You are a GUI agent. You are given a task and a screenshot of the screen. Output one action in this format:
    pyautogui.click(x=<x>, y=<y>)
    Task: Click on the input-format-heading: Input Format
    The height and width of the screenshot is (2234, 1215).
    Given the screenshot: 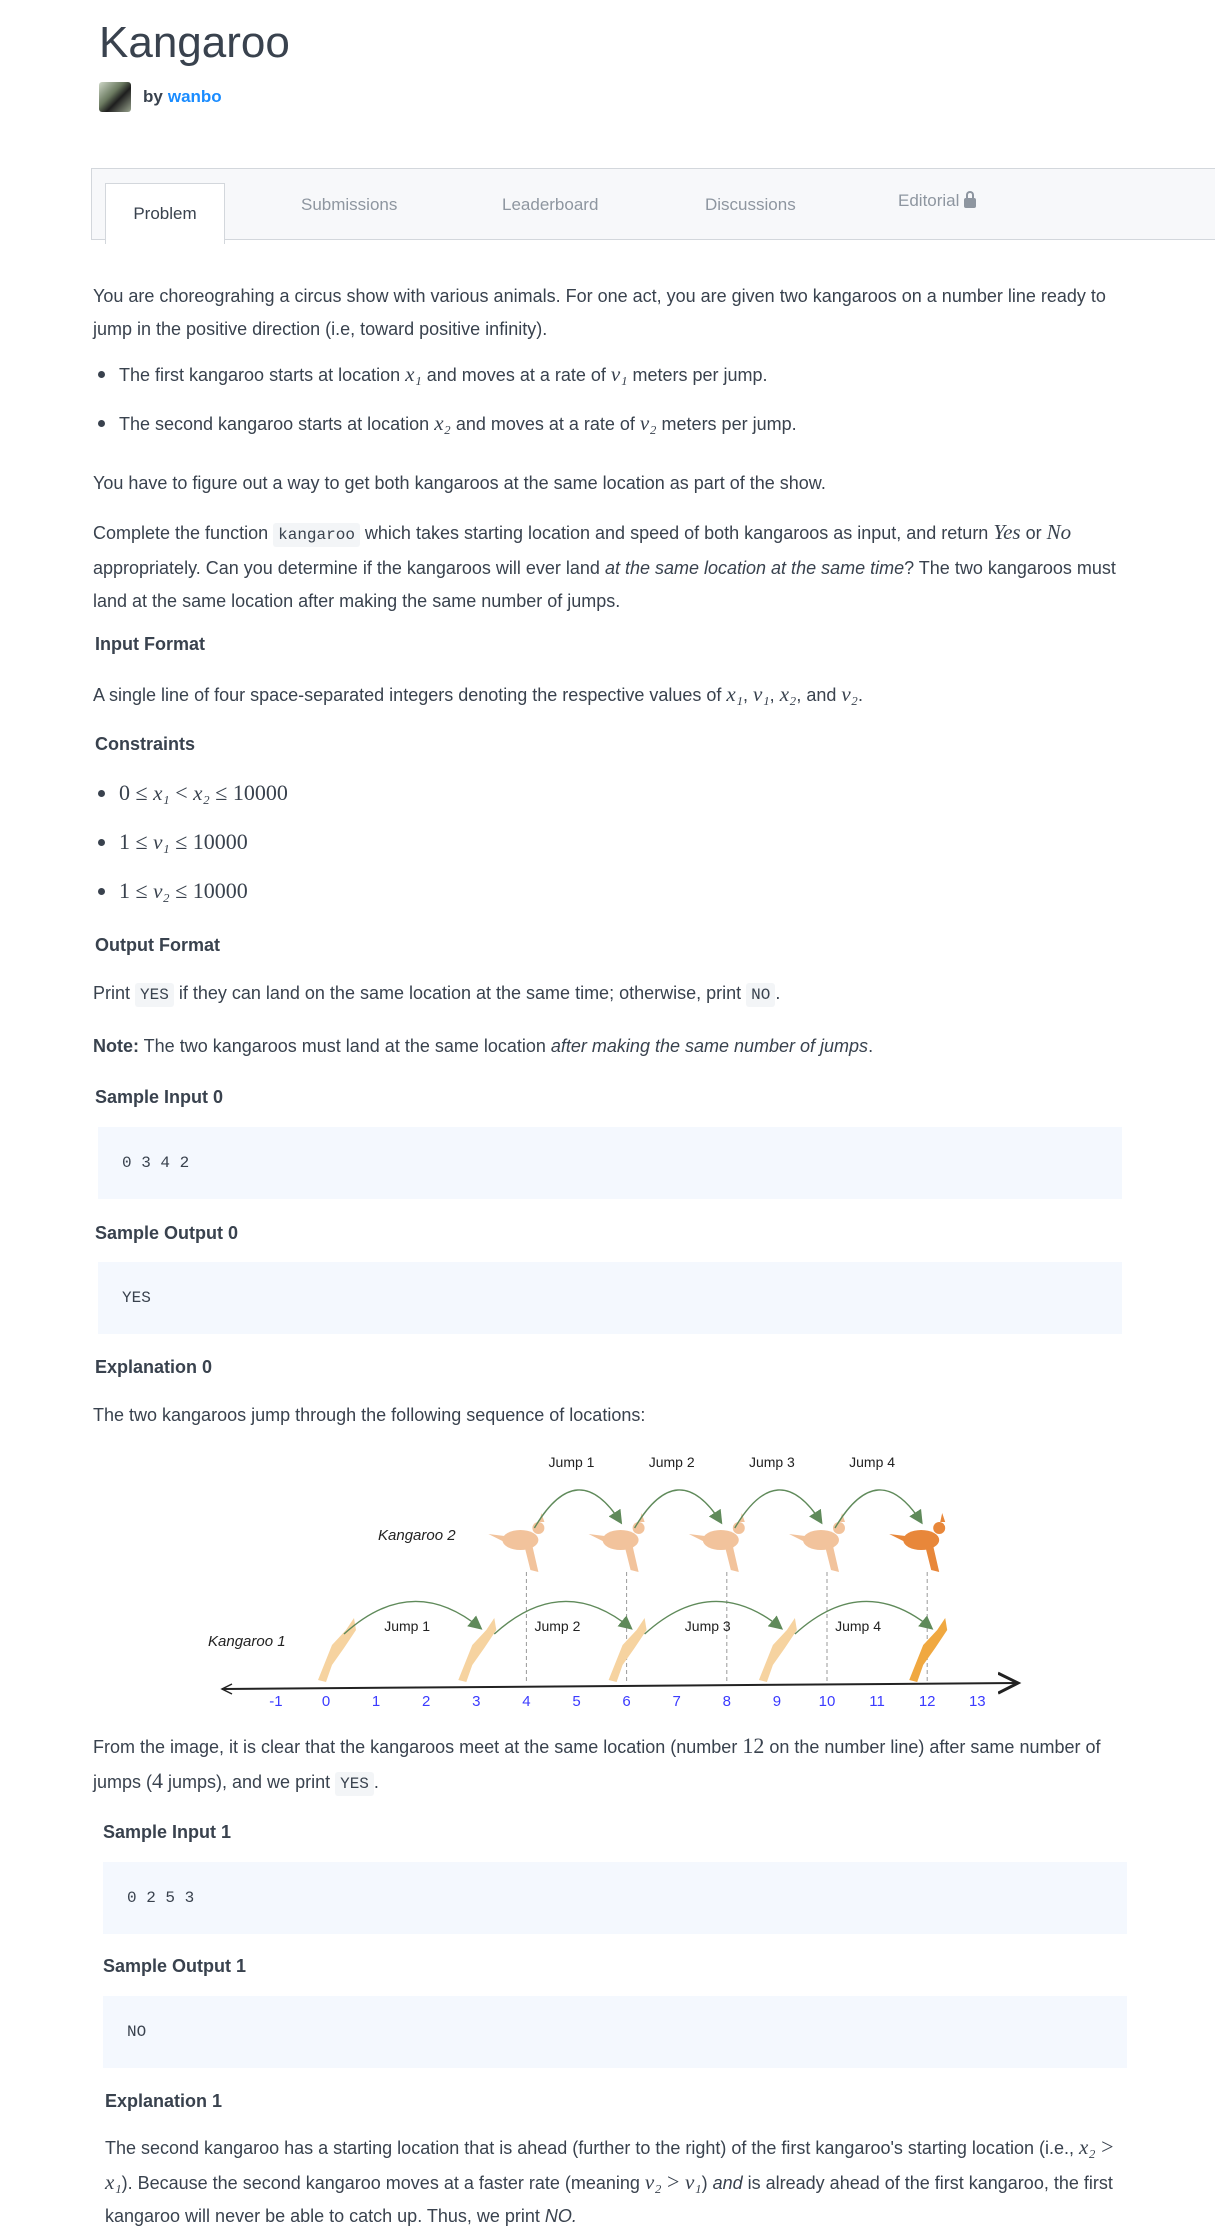 What is the action you would take?
    pyautogui.click(x=150, y=644)
    